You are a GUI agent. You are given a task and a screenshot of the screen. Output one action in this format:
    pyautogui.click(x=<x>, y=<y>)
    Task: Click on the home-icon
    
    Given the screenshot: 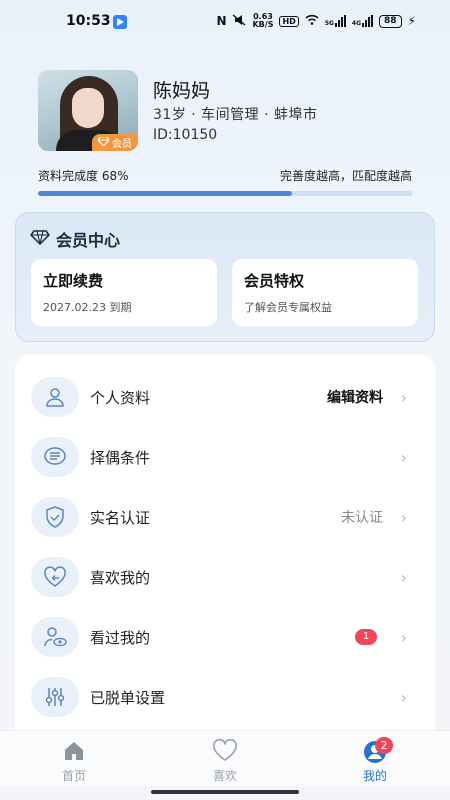 What is the action you would take?
    pyautogui.click(x=74, y=752)
    